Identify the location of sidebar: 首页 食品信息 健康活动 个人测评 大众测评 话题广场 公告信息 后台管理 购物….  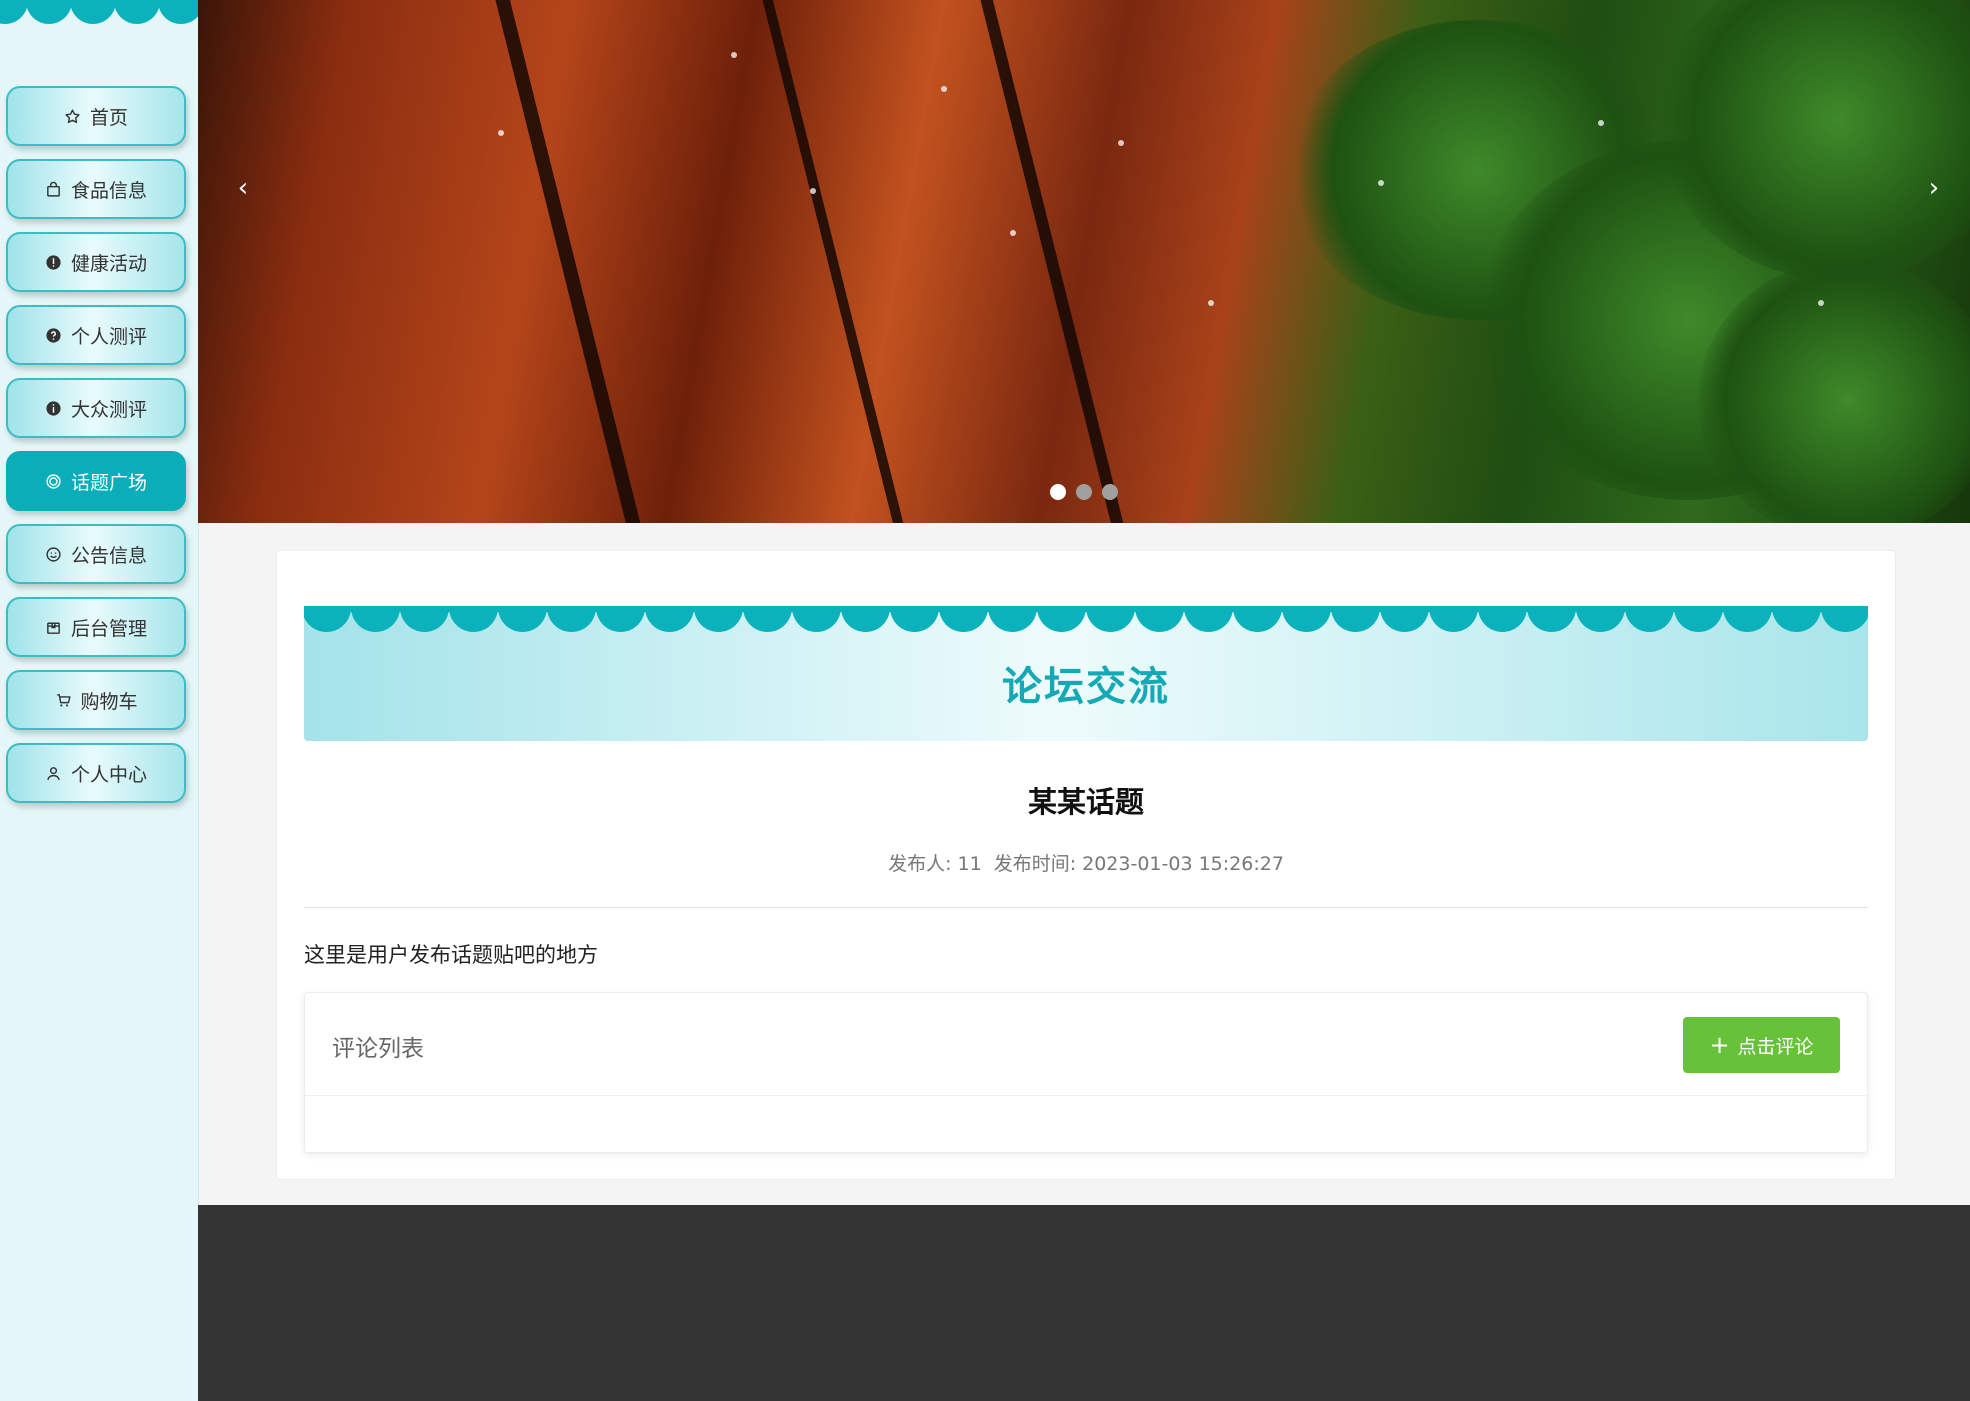
(99, 700).